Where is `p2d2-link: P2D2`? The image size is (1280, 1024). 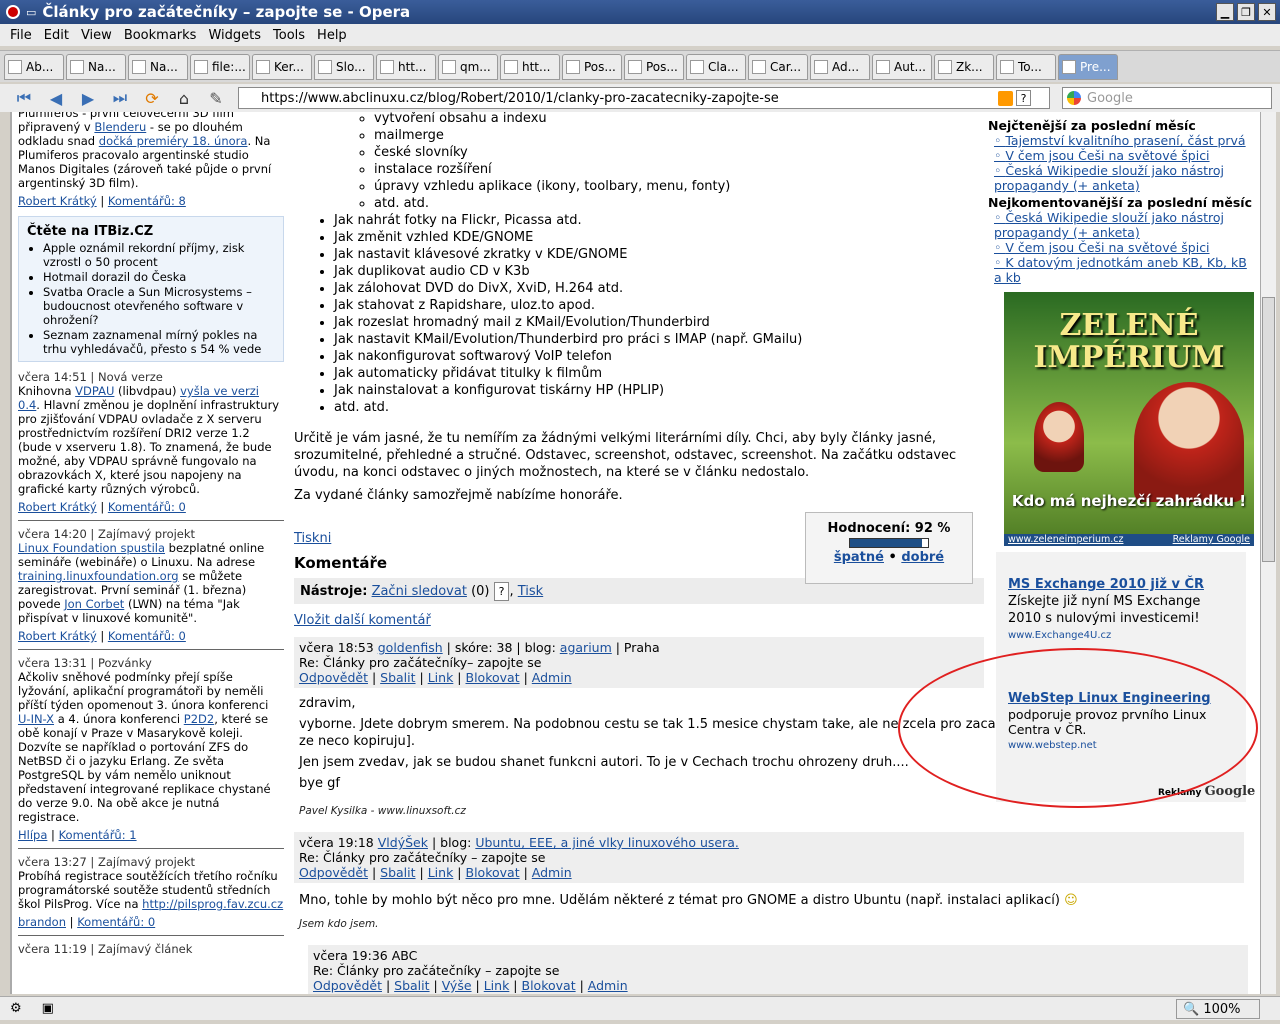 p2d2-link: P2D2 is located at coordinates (199, 719).